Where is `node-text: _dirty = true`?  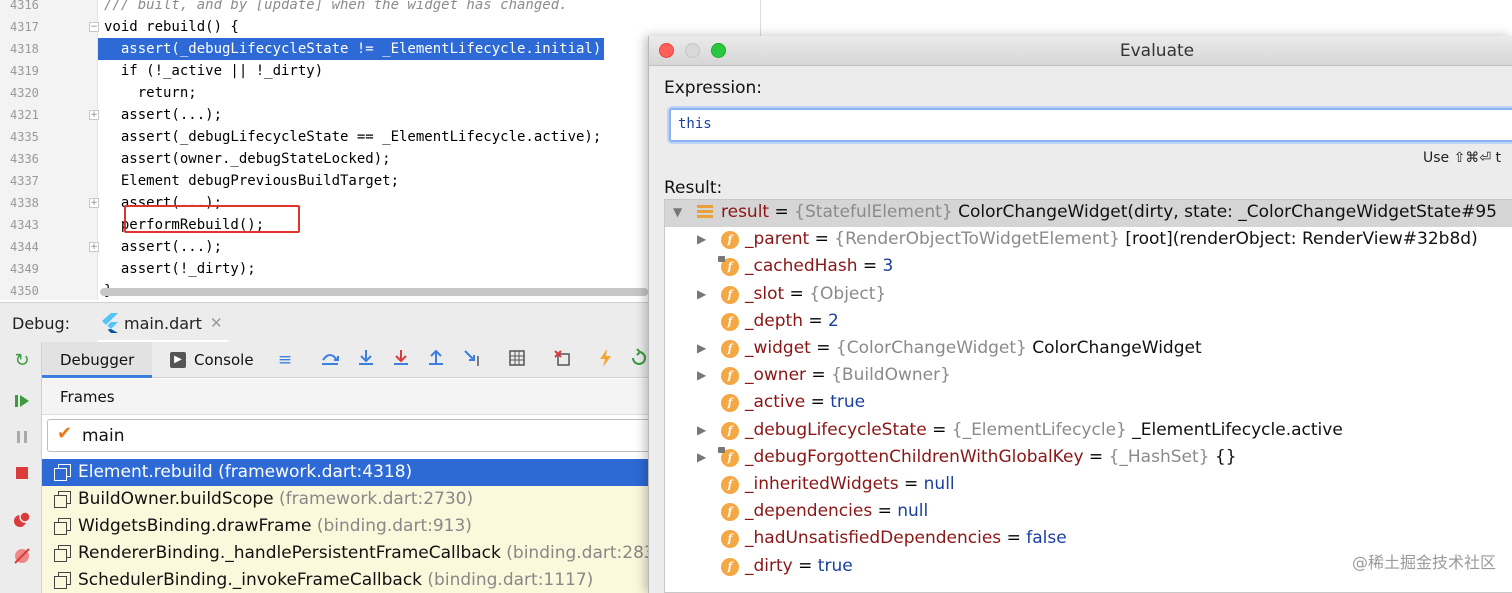
node-text: _dirty = true is located at coordinates (799, 565).